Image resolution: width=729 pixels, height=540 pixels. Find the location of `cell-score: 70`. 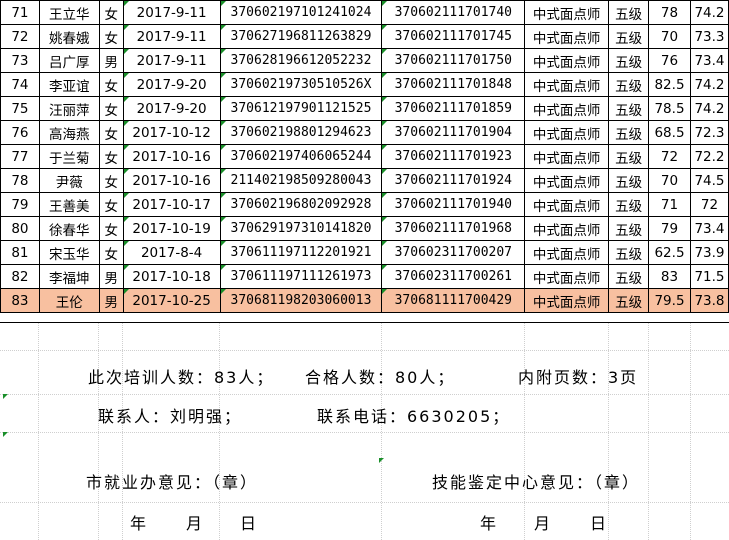

cell-score: 70 is located at coordinates (669, 180).